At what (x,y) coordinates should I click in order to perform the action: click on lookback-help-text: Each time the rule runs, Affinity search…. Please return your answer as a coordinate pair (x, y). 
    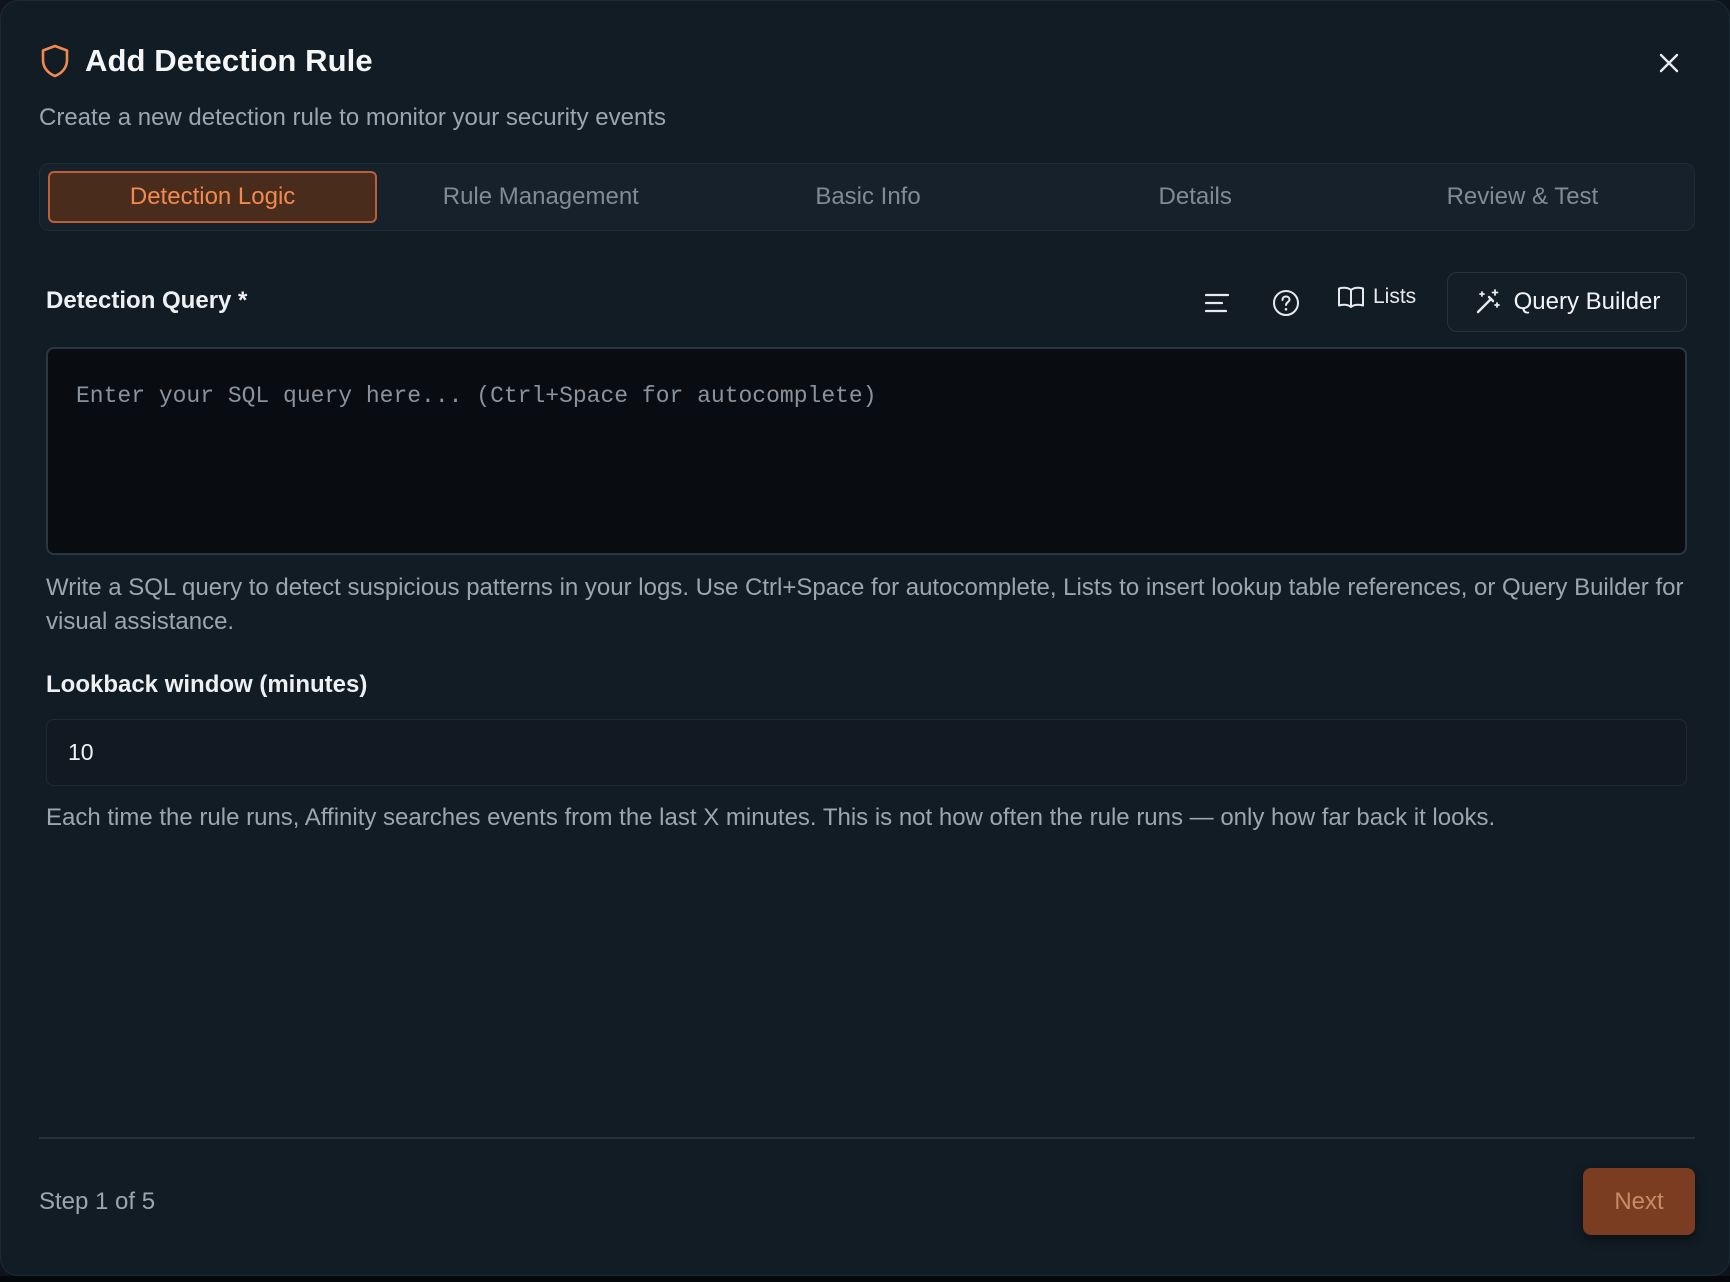
    Looking at the image, I should click on (771, 817).